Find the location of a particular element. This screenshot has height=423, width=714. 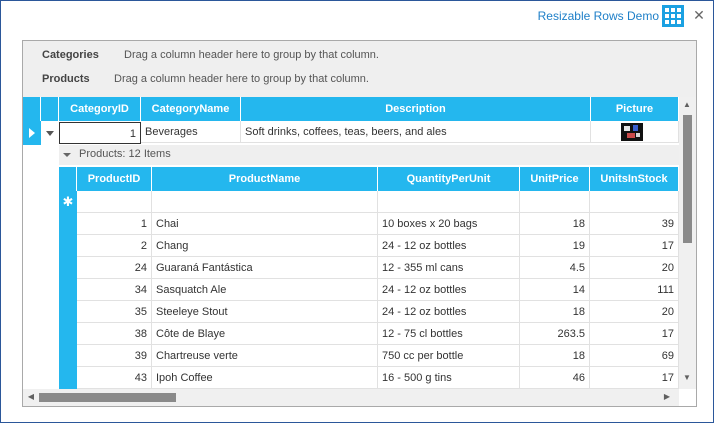

product-name-cell: Steeleye Stout is located at coordinates (265, 312).